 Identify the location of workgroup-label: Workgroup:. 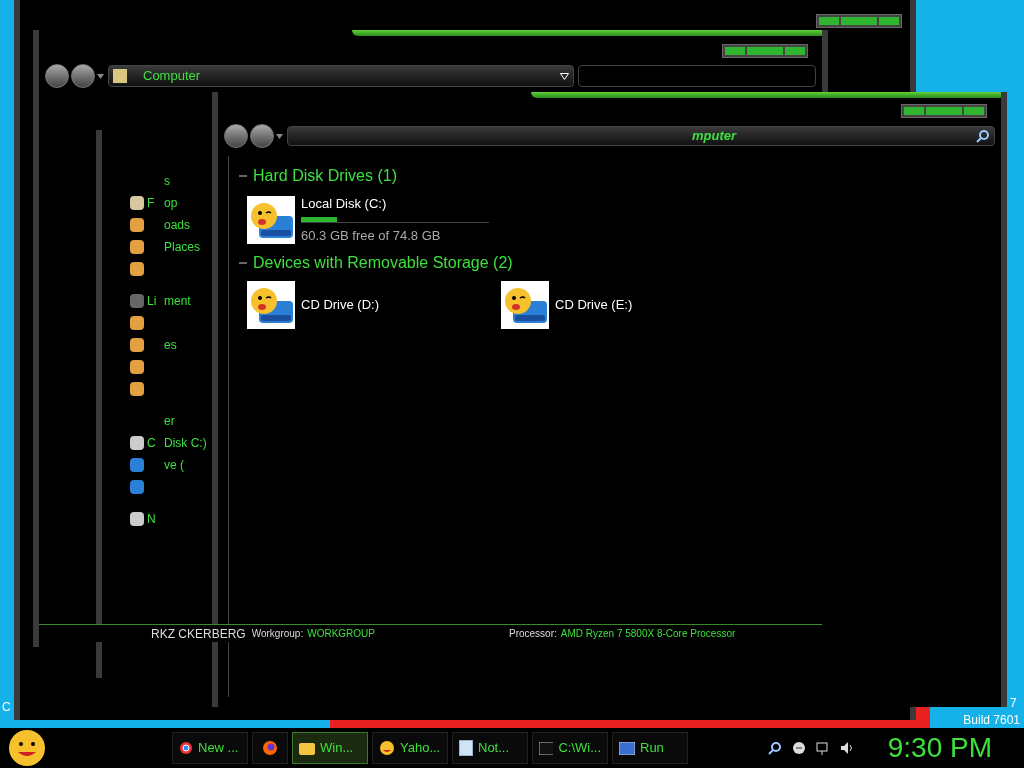
(277, 634).